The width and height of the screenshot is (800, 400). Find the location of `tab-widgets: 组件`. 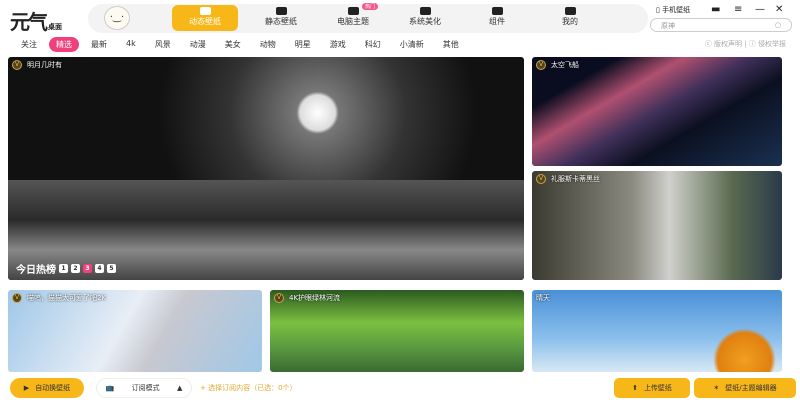

tab-widgets: 组件 is located at coordinates (497, 18).